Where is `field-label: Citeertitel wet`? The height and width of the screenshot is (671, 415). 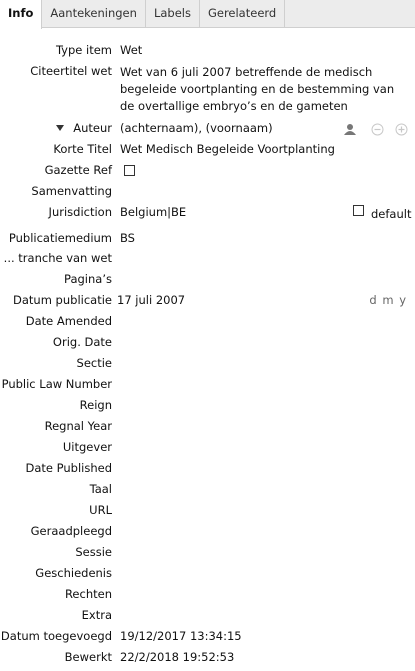
field-label: Citeertitel wet is located at coordinates (71, 71).